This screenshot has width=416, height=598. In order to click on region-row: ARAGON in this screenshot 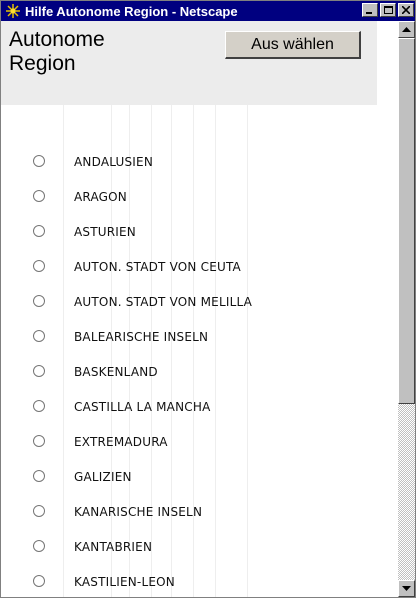, I will do `click(189, 207)`.